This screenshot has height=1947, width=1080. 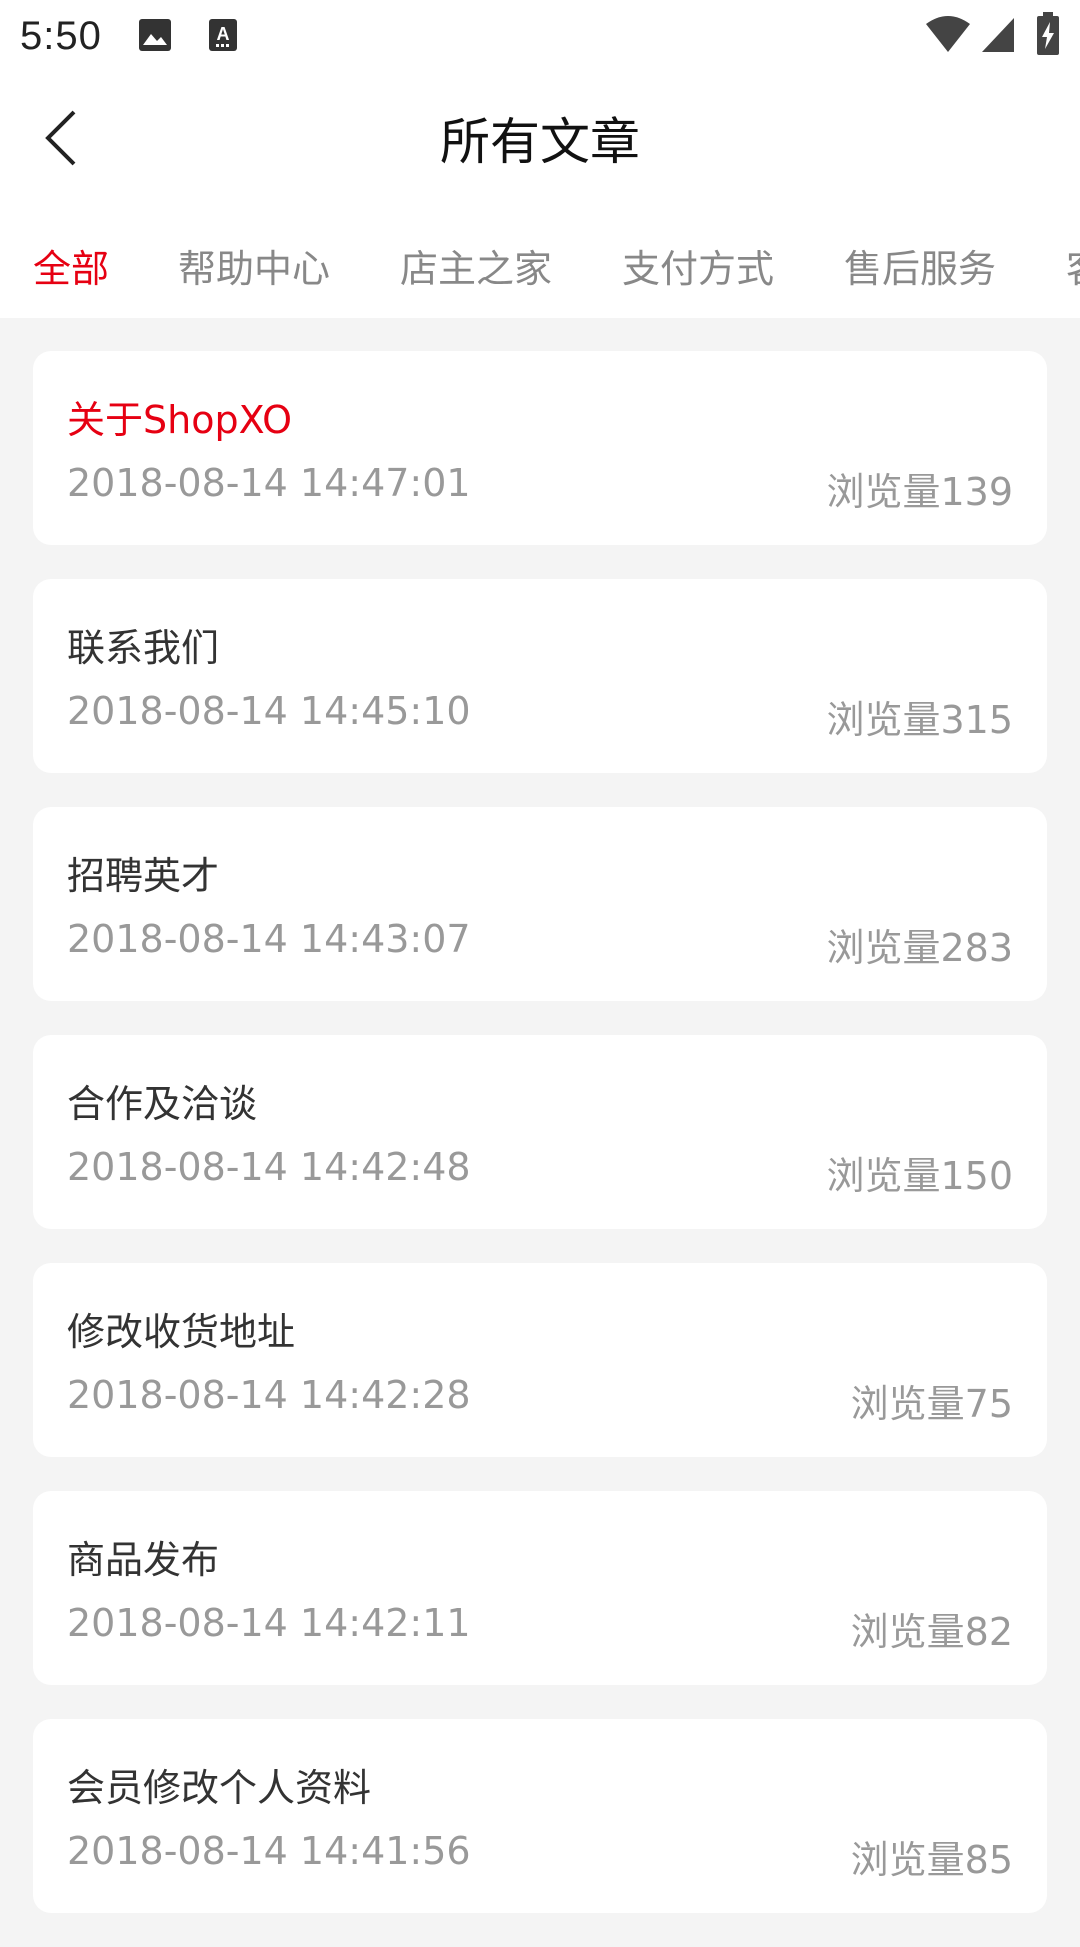 What do you see at coordinates (254, 265) in the screenshot?
I see `tab-help-center: 帮助中心` at bounding box center [254, 265].